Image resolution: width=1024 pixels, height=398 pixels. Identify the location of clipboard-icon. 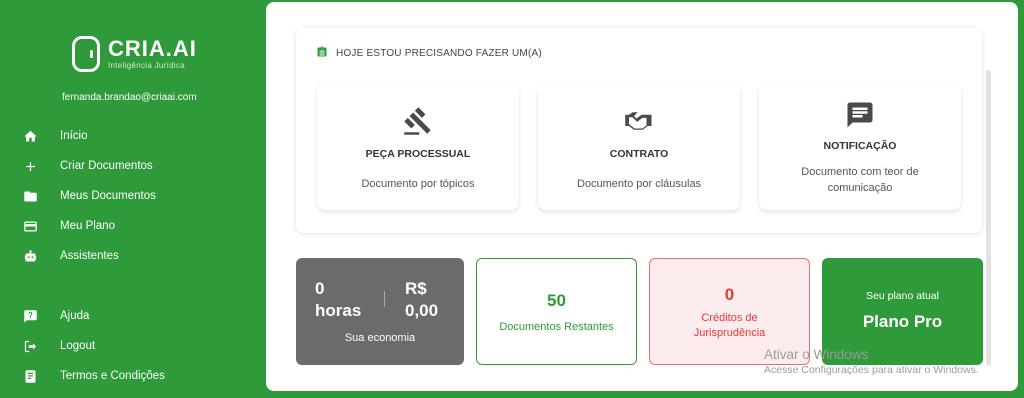
(326, 53).